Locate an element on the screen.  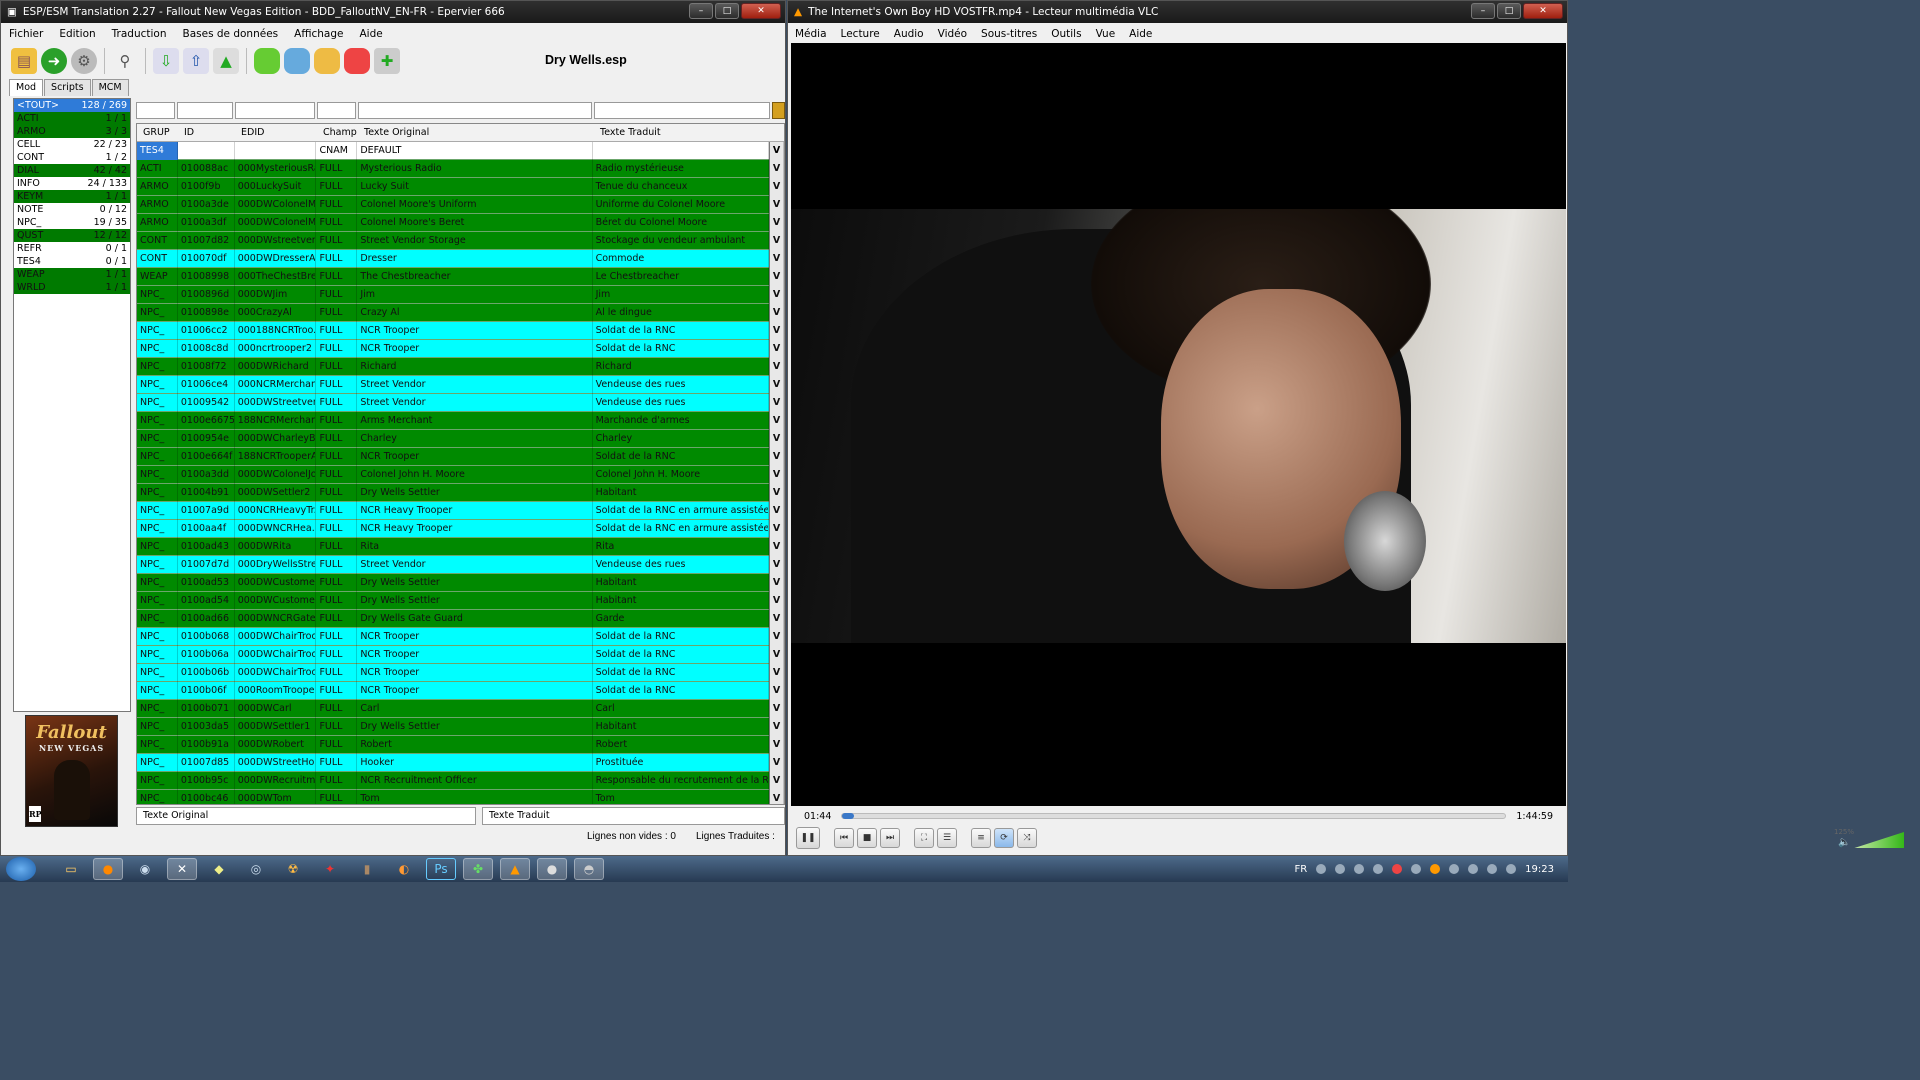
record-type-item: NPC_ 19 / 35 is located at coordinates (72, 222).